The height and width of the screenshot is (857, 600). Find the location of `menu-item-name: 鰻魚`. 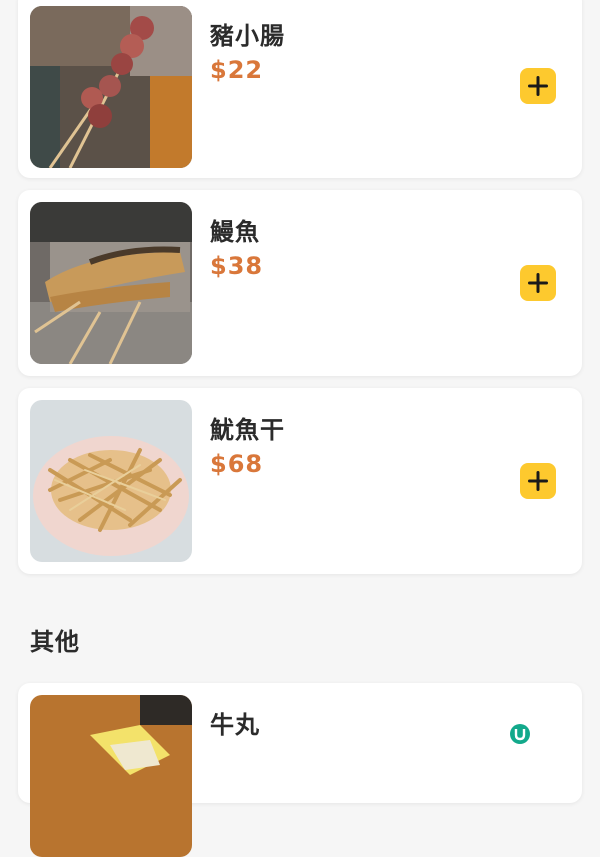

menu-item-name: 鰻魚 is located at coordinates (235, 232).